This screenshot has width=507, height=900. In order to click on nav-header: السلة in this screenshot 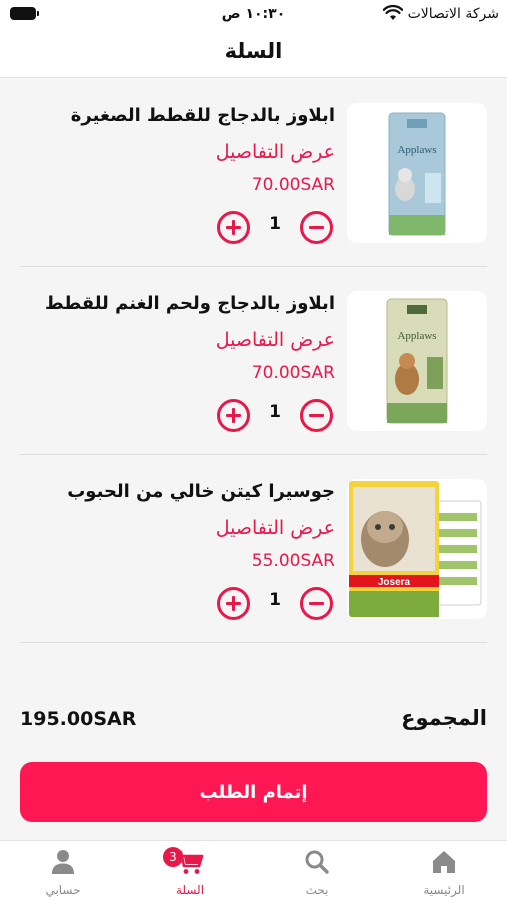, I will do `click(253, 54)`.